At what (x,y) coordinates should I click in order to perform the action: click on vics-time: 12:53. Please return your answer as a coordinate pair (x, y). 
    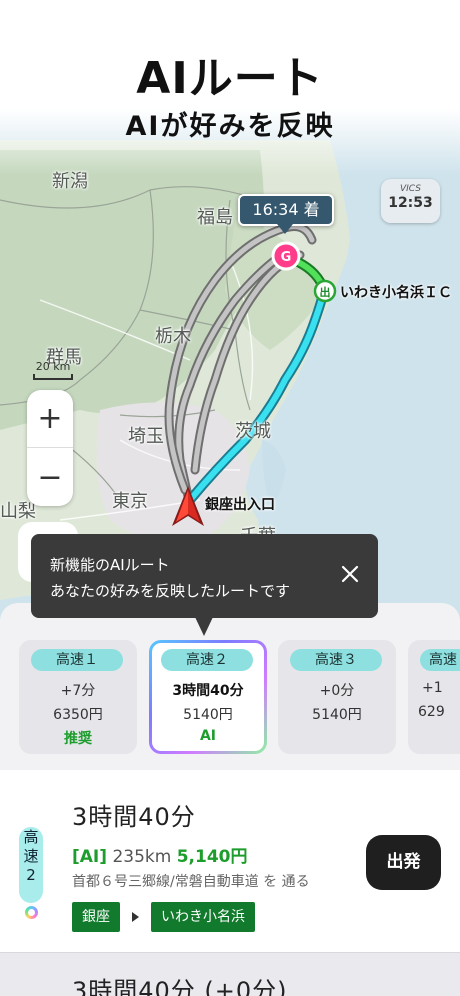
    Looking at the image, I should click on (410, 203).